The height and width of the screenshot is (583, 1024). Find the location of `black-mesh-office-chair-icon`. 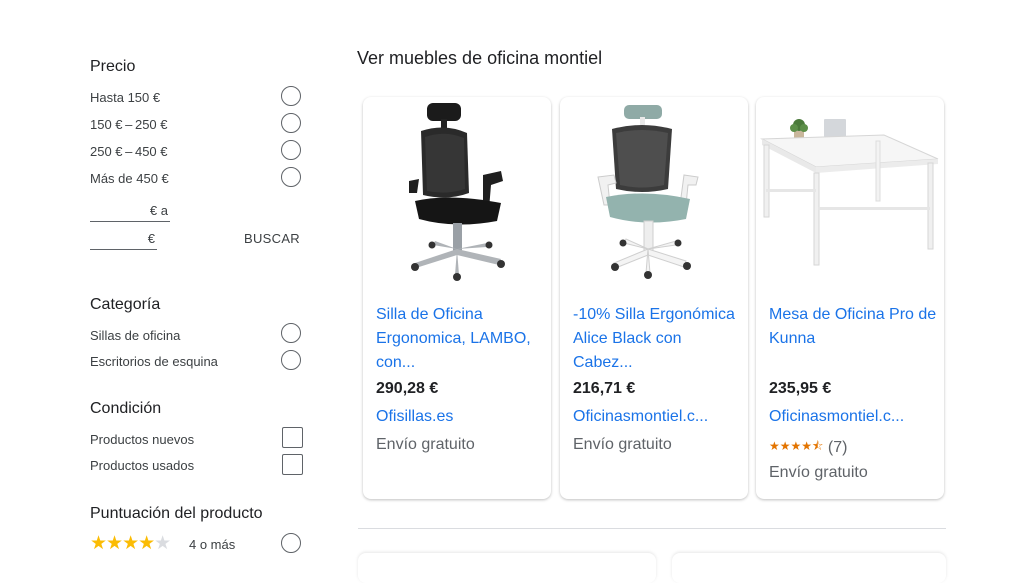

black-mesh-office-chair-icon is located at coordinates (457, 192).